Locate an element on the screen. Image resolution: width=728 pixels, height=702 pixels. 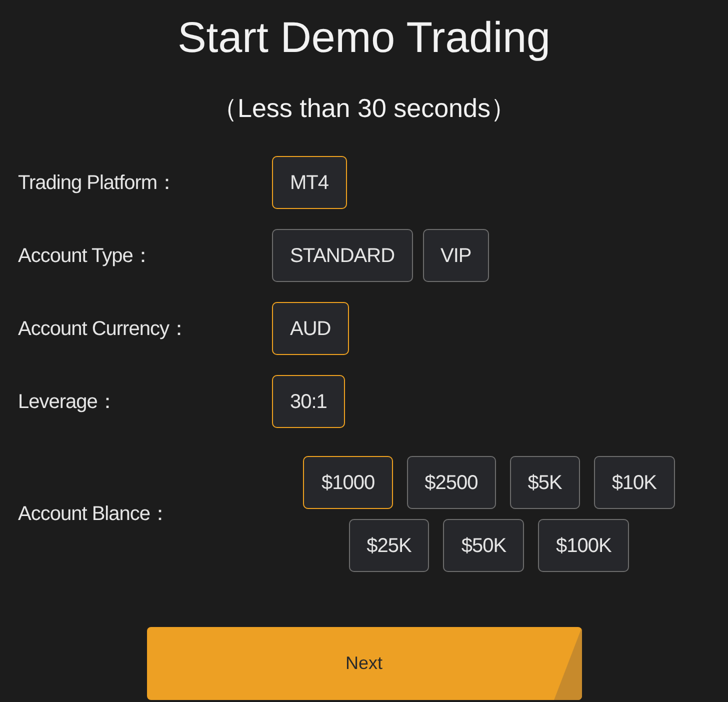
option-button: $25K is located at coordinates (389, 545).